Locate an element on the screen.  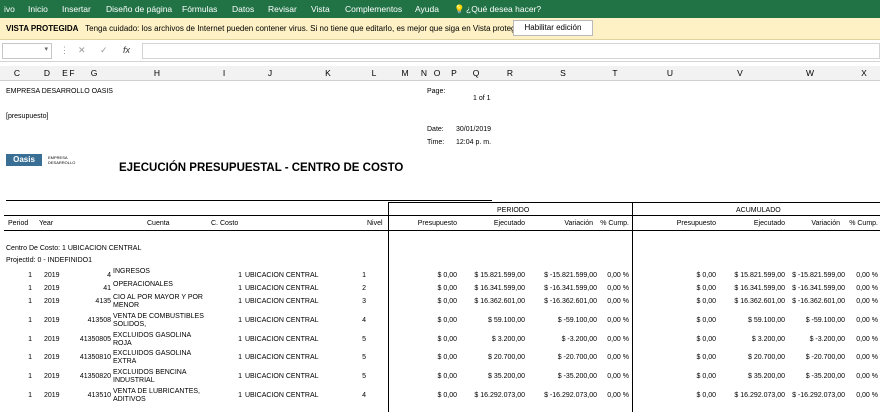
column-header: E is located at coordinates (65, 73).